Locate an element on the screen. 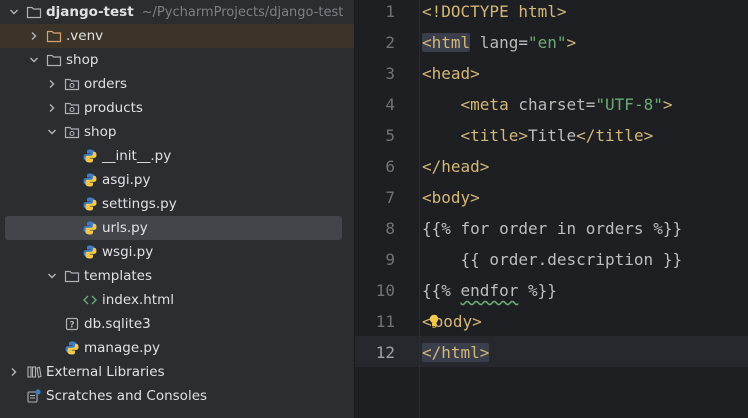  libraries-icon is located at coordinates (34, 372).